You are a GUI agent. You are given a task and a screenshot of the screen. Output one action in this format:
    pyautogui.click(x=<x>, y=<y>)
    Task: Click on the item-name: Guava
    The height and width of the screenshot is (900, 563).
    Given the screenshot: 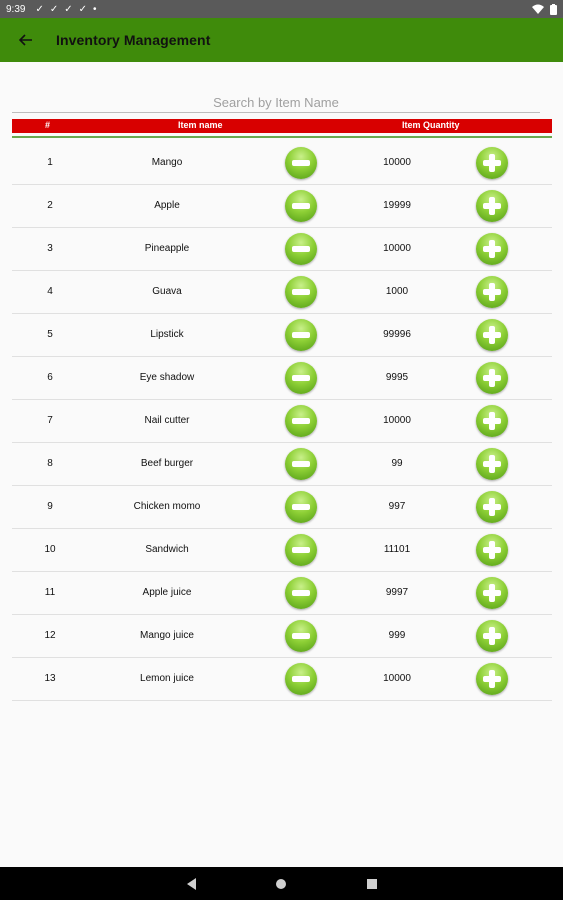 What is the action you would take?
    pyautogui.click(x=167, y=291)
    